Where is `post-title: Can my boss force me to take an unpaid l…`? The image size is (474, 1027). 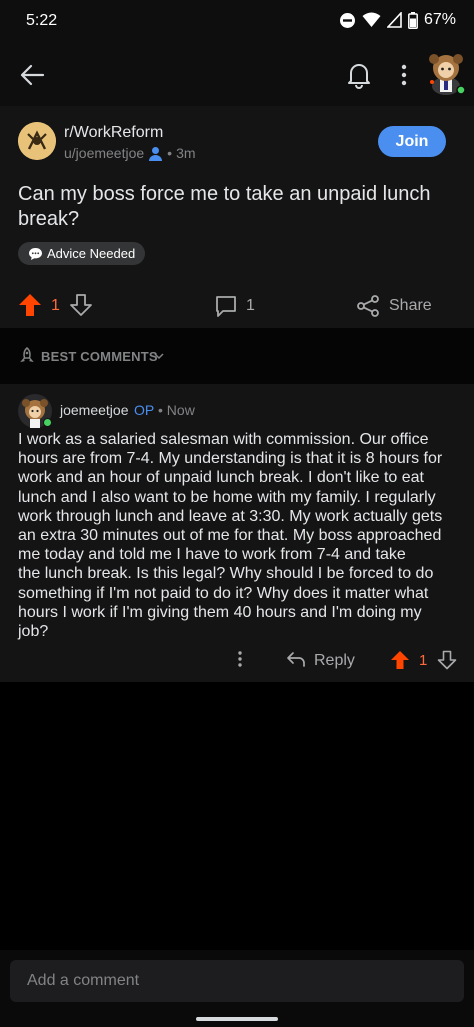 post-title: Can my boss force me to take an unpaid l… is located at coordinates (238, 207).